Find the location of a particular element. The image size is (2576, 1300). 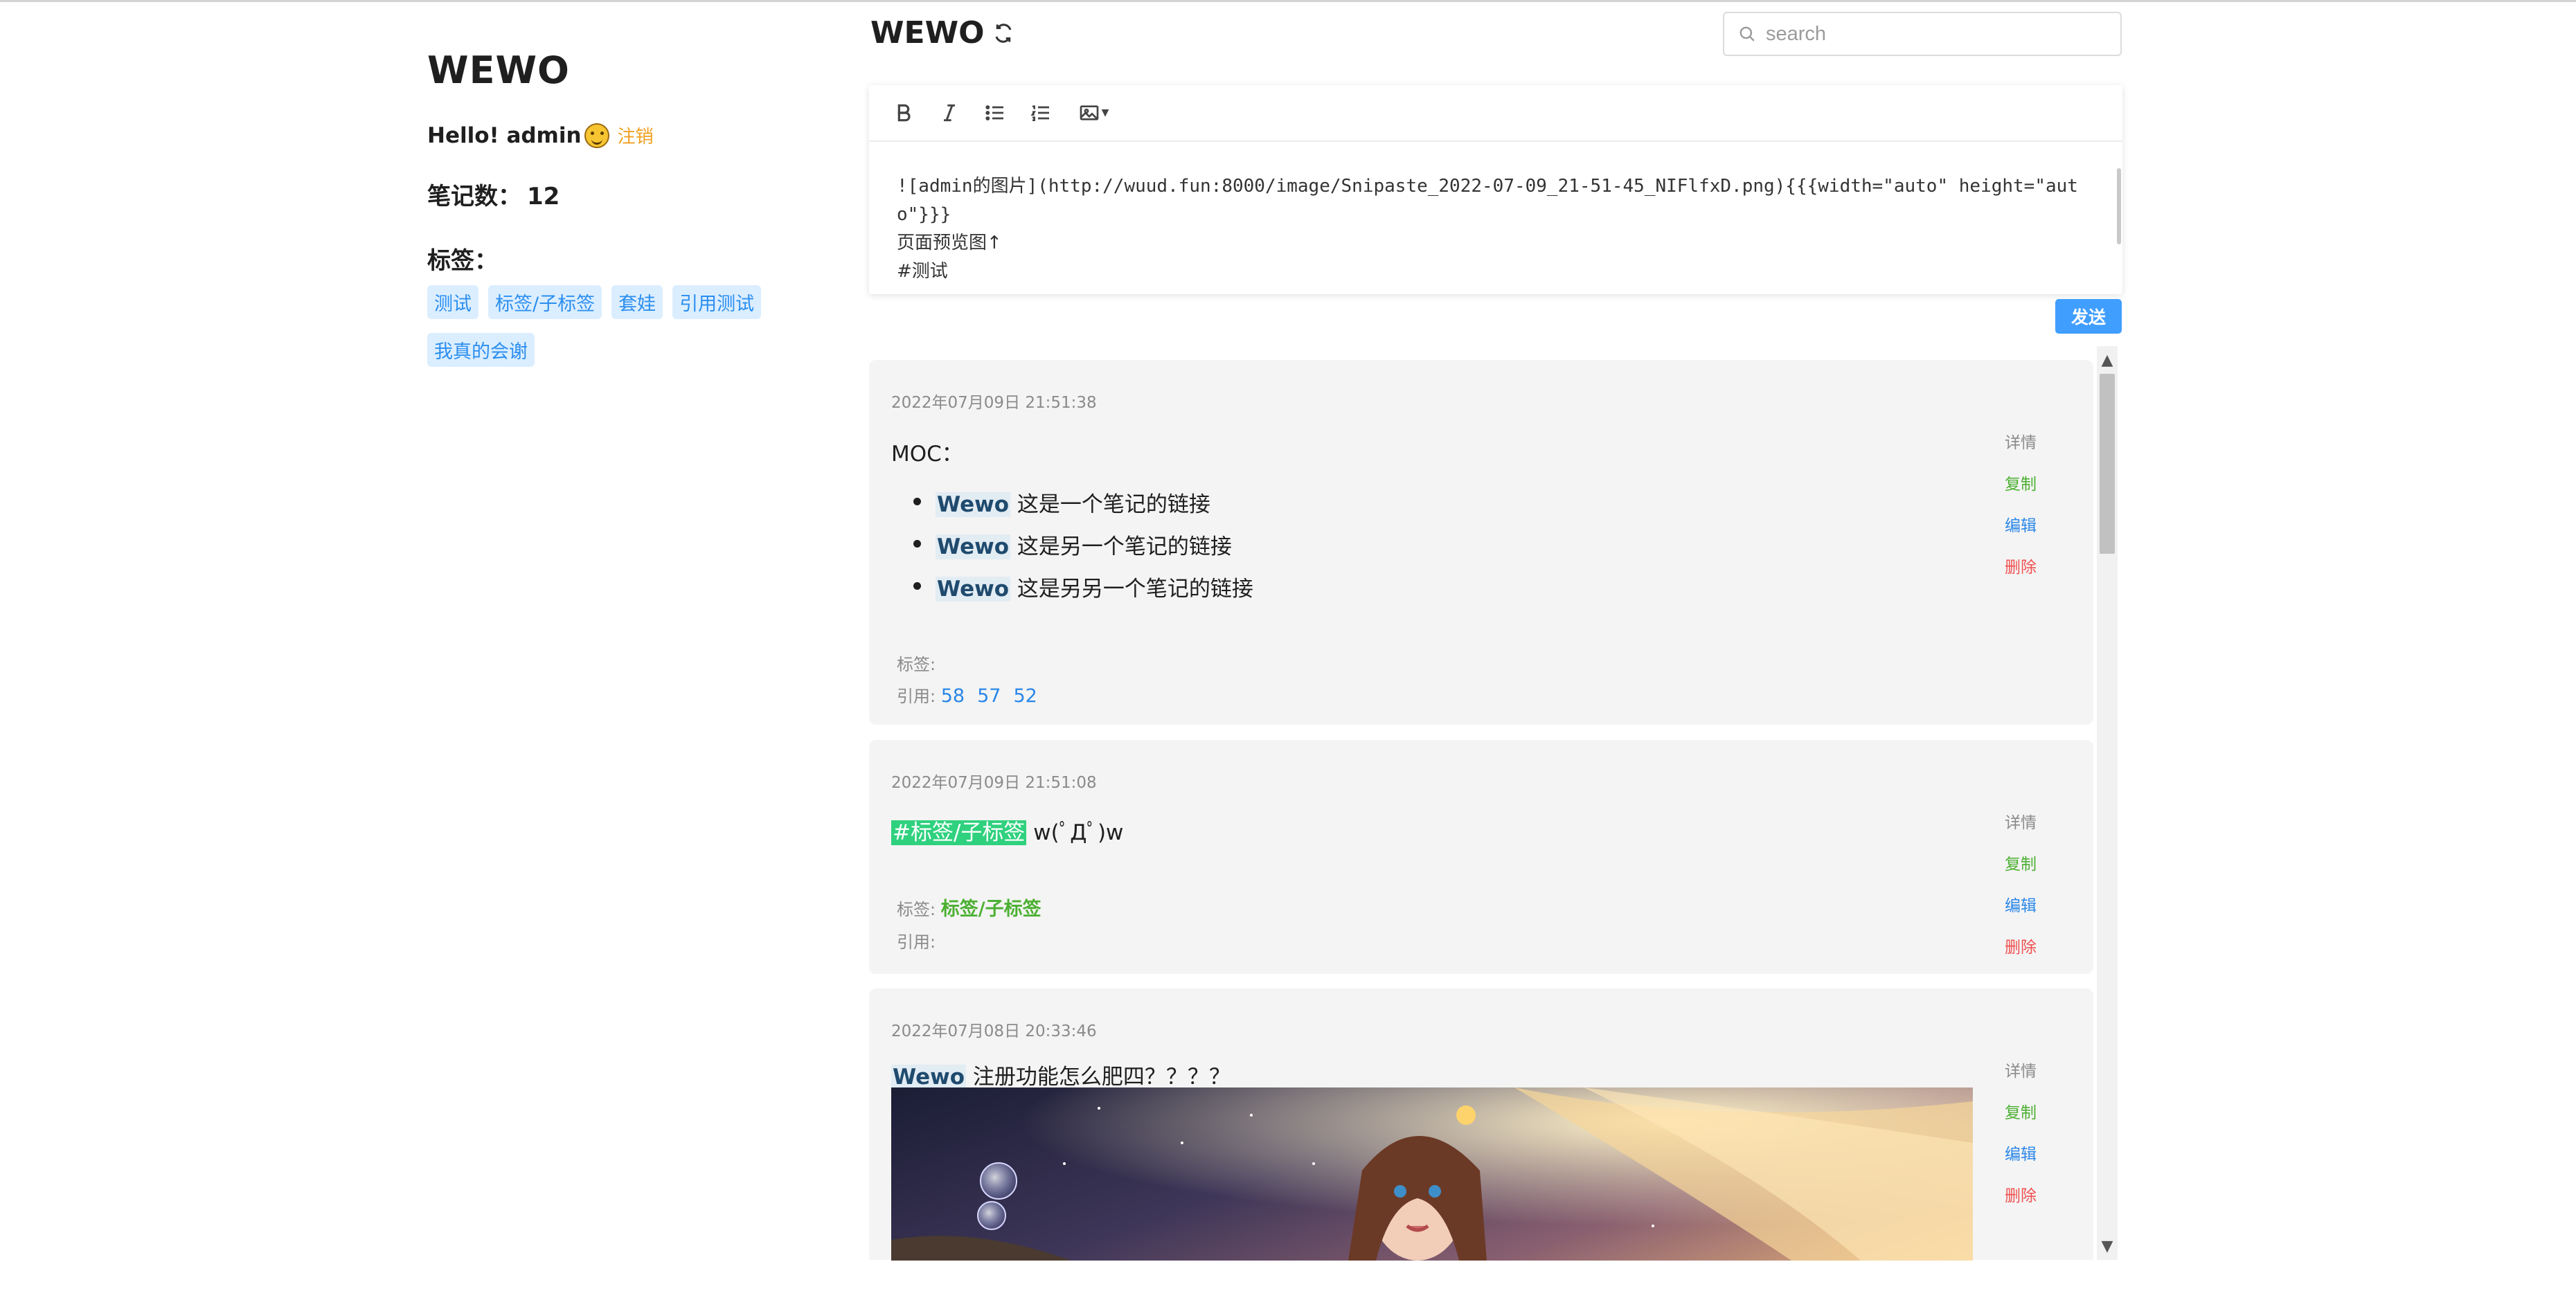

note-refs: 引用: 58 57 52 is located at coordinates (973, 695).